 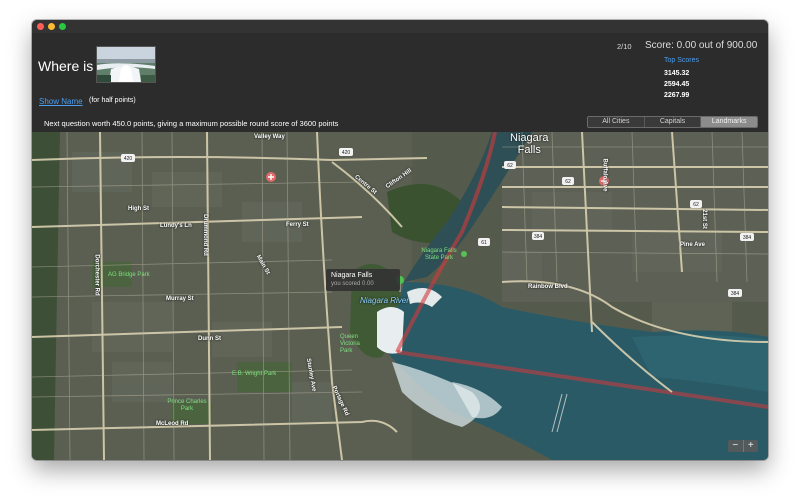 I want to click on map-label-park: Niagara Falls State Park, so click(x=439, y=254).